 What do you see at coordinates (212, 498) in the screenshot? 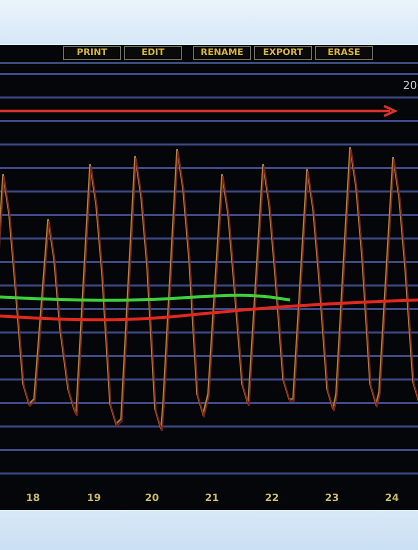
I see `axis-tick-label: 21` at bounding box center [212, 498].